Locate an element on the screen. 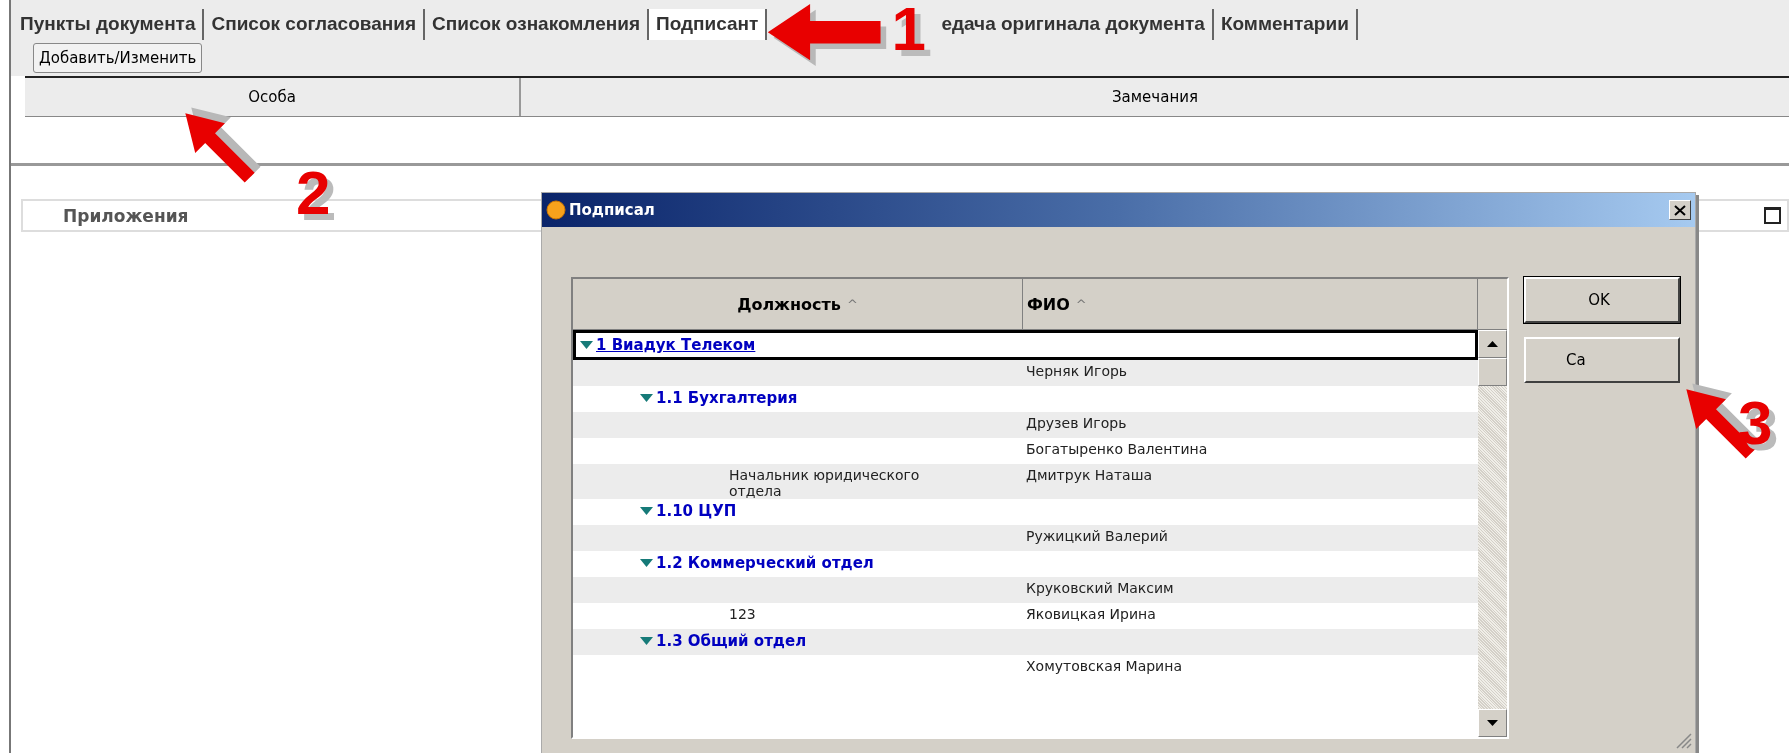 This screenshot has height=753, width=1789. tree-row: Ружицкий Валерий is located at coordinates (1025, 538).